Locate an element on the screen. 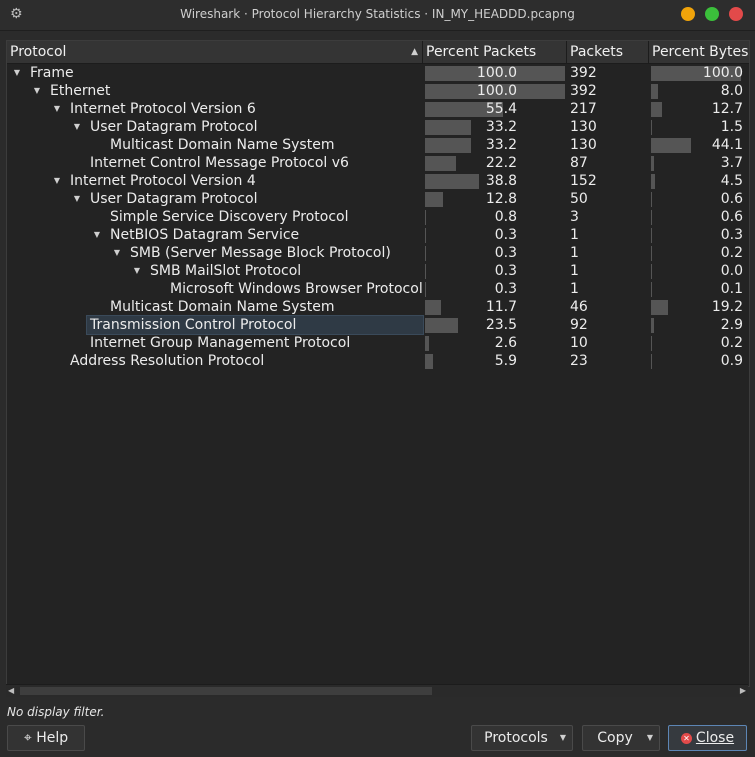  percent-packets-value: 0.3 is located at coordinates (505, 253).